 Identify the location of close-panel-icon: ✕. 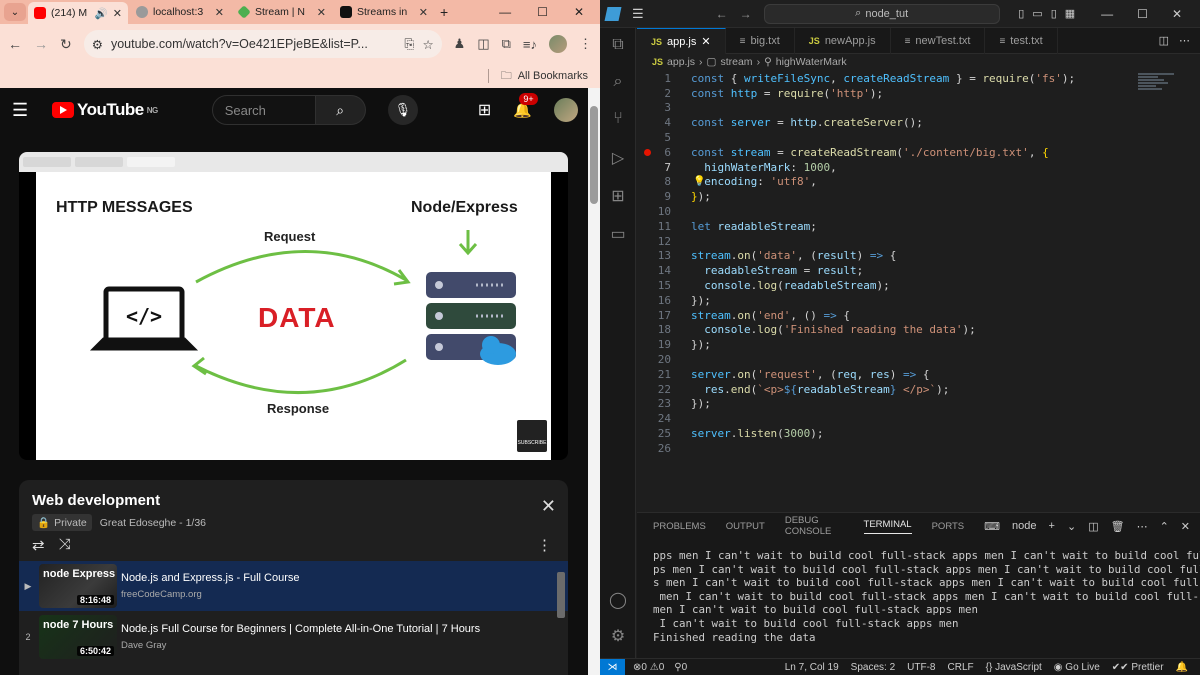
(1185, 526).